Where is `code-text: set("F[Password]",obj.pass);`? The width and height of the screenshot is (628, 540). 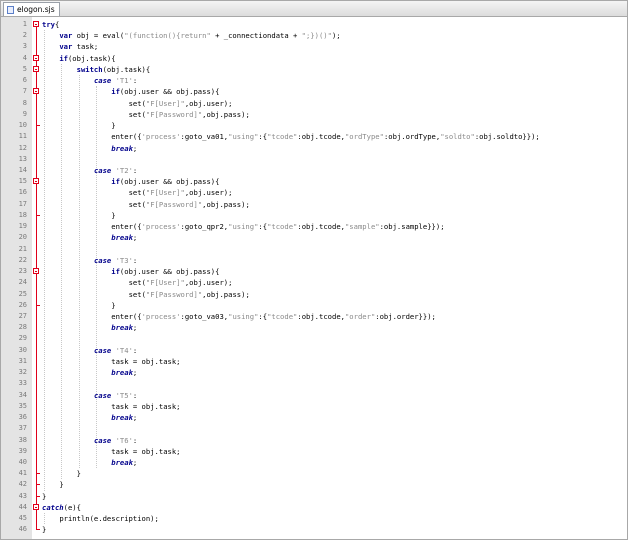
code-text: set("F[Password]",obj.pass); is located at coordinates (189, 114).